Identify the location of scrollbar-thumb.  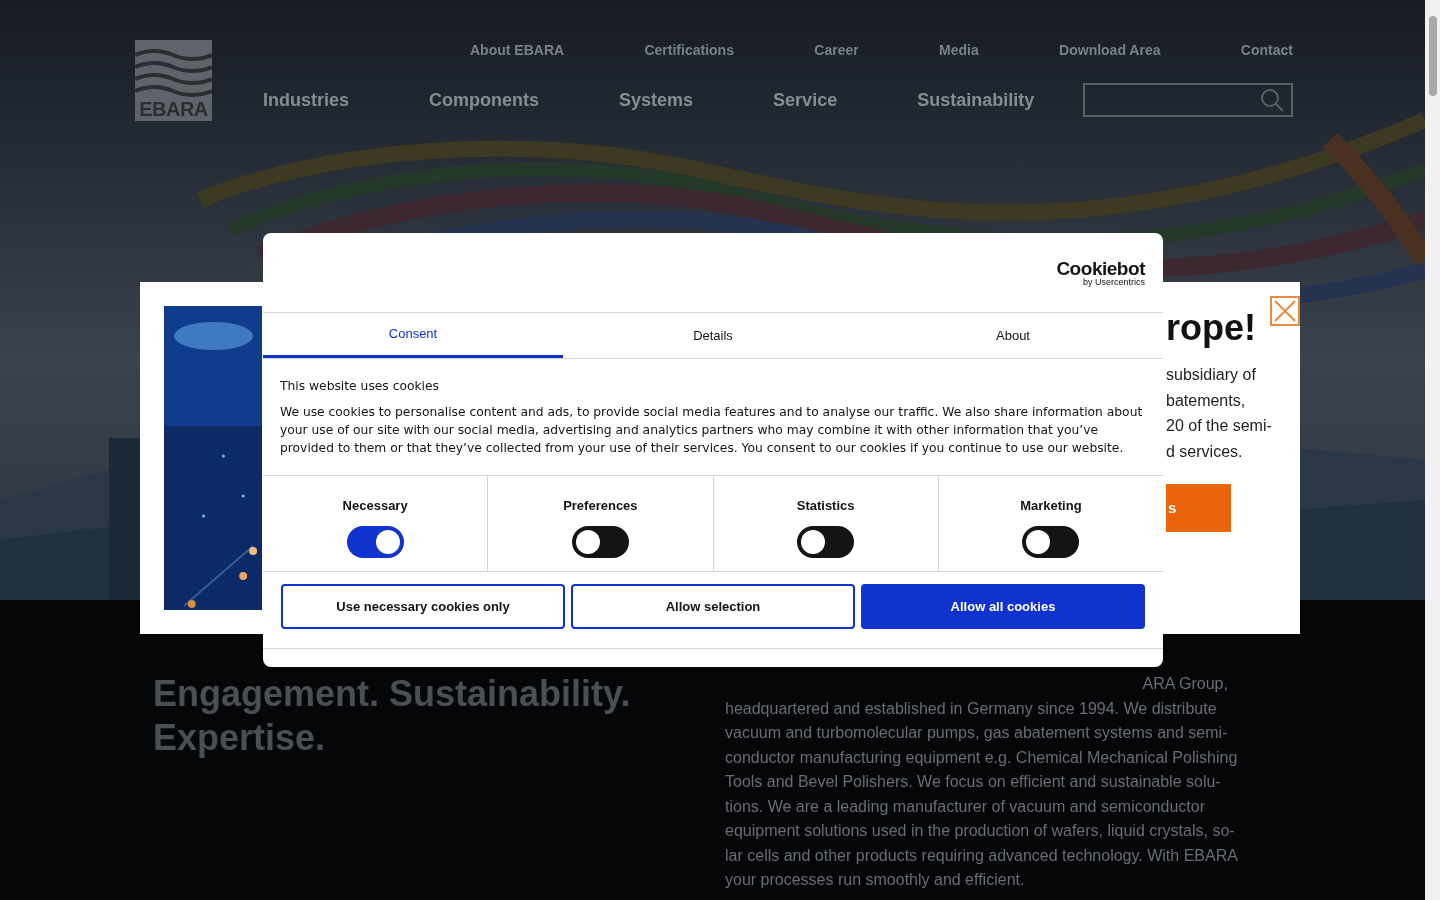
(1432, 56).